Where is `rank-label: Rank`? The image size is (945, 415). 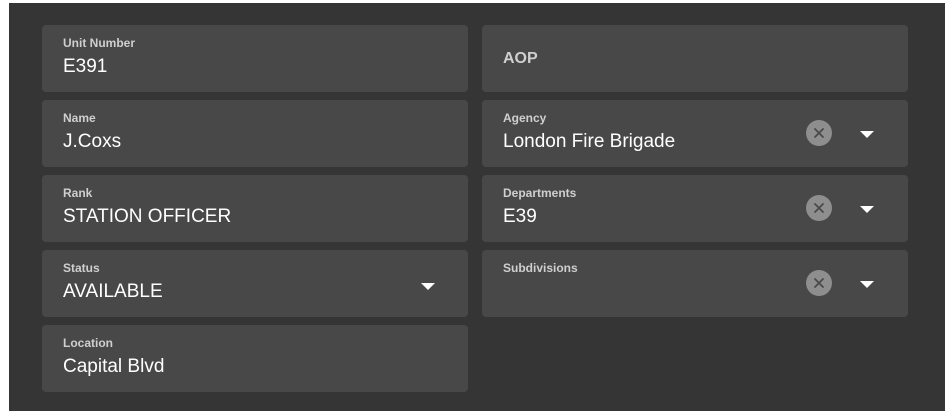 rank-label: Rank is located at coordinates (78, 193).